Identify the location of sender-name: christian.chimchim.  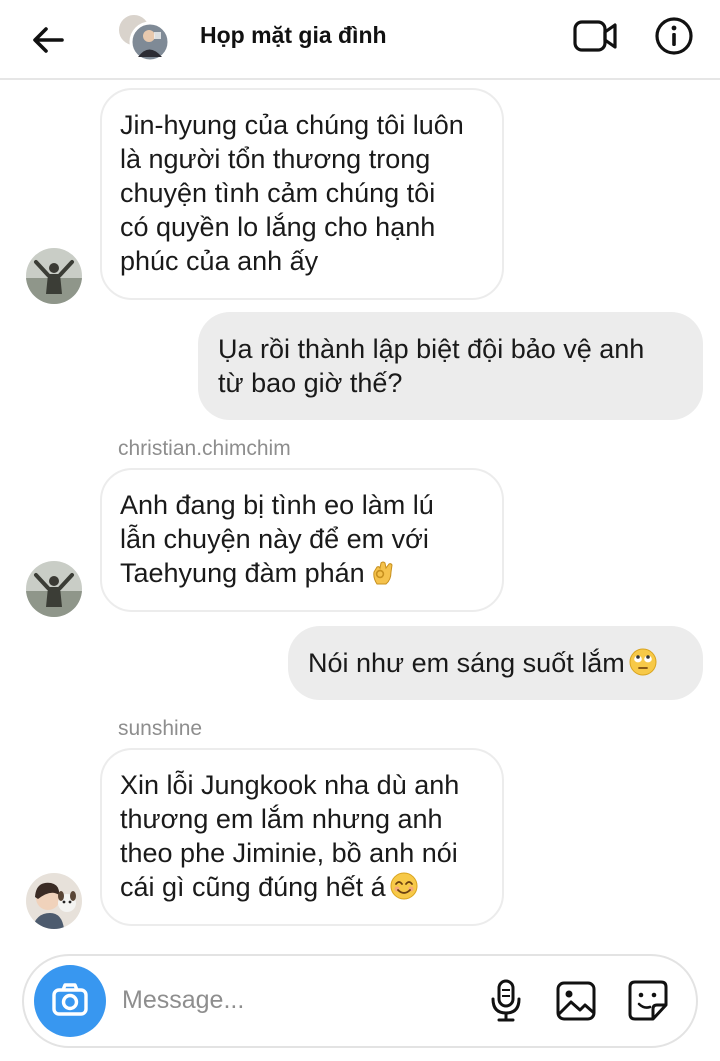
(204, 448).